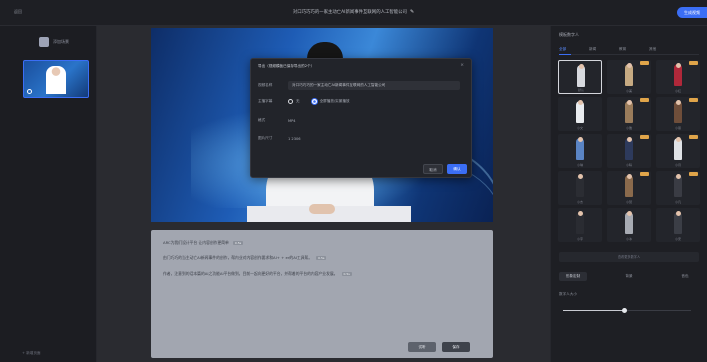 The height and width of the screenshot is (362, 707). What do you see at coordinates (457, 169) in the screenshot?
I see `confirm-button: 确认` at bounding box center [457, 169].